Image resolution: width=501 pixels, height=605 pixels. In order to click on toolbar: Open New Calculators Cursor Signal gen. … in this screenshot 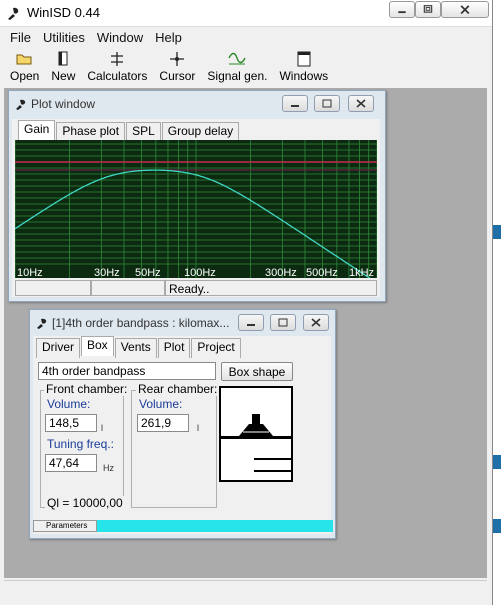, I will do `click(169, 67)`.